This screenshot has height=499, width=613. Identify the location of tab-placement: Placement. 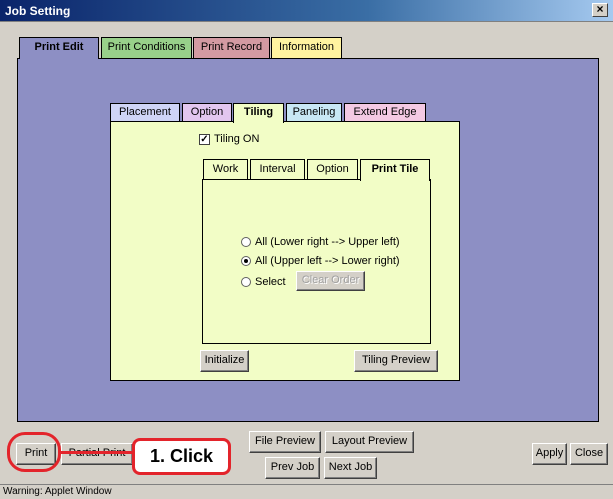
(145, 112).